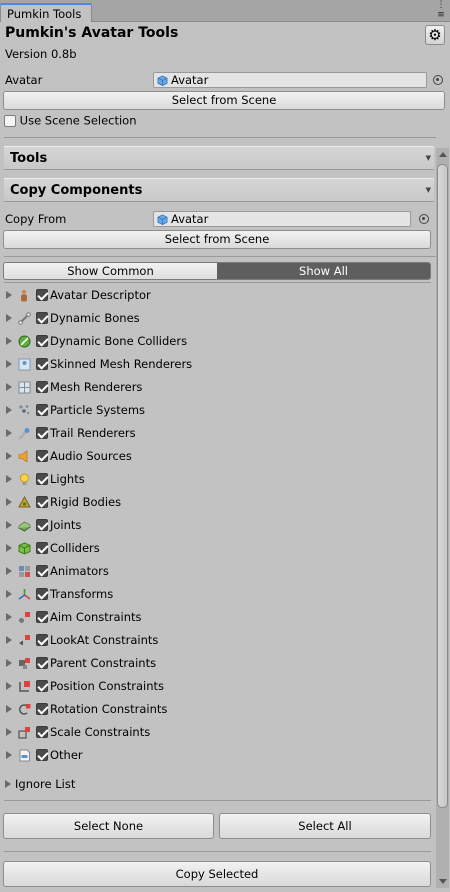 The width and height of the screenshot is (450, 892). I want to click on parent-constraint-icon, so click(24, 663).